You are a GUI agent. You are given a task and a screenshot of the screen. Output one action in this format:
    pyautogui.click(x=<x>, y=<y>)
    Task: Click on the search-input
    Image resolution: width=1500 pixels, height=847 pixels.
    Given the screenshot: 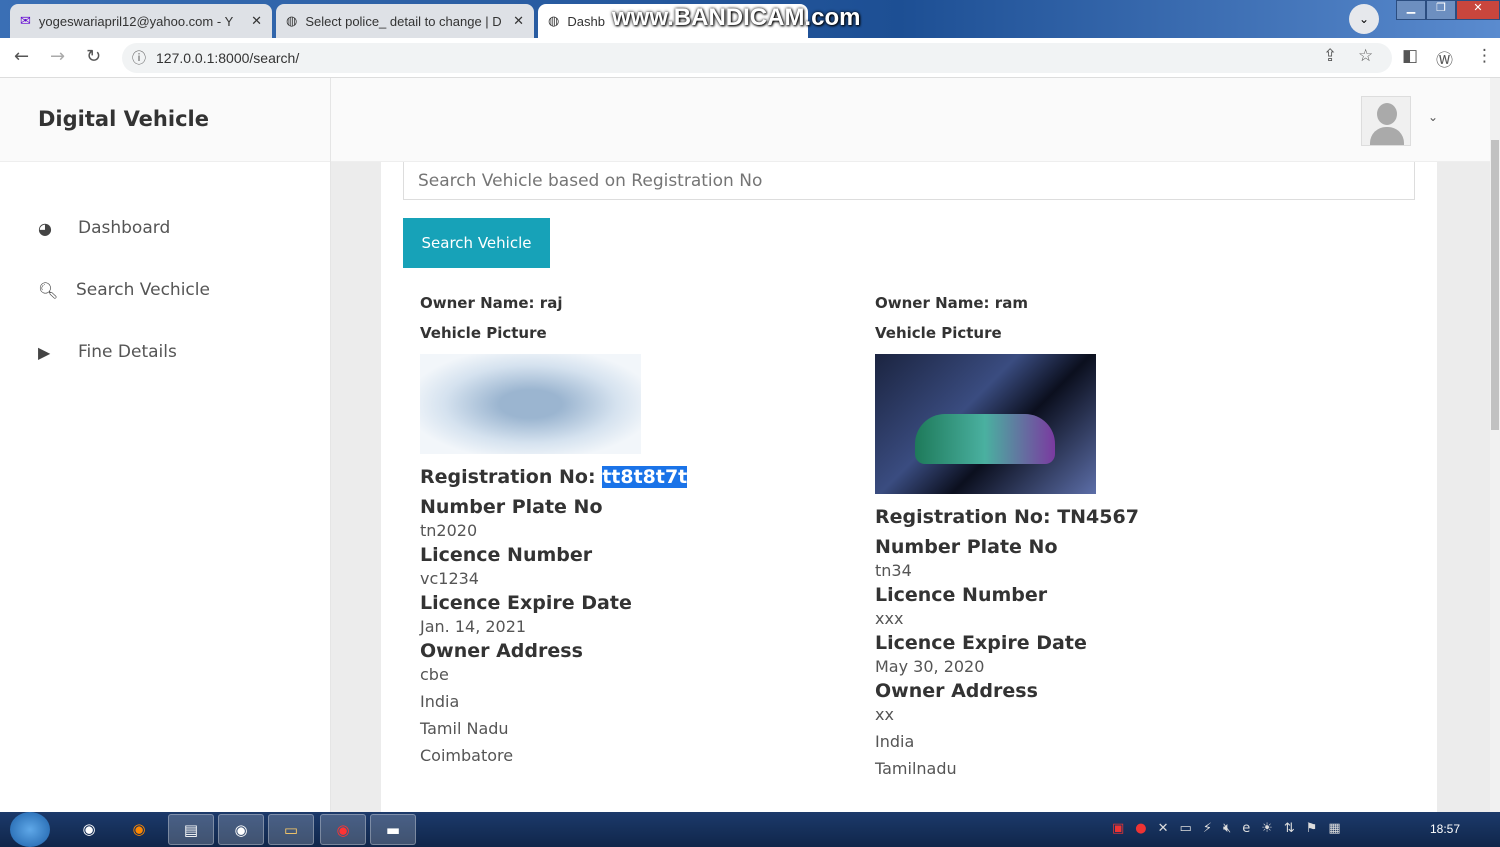 What is the action you would take?
    pyautogui.click(x=909, y=181)
    